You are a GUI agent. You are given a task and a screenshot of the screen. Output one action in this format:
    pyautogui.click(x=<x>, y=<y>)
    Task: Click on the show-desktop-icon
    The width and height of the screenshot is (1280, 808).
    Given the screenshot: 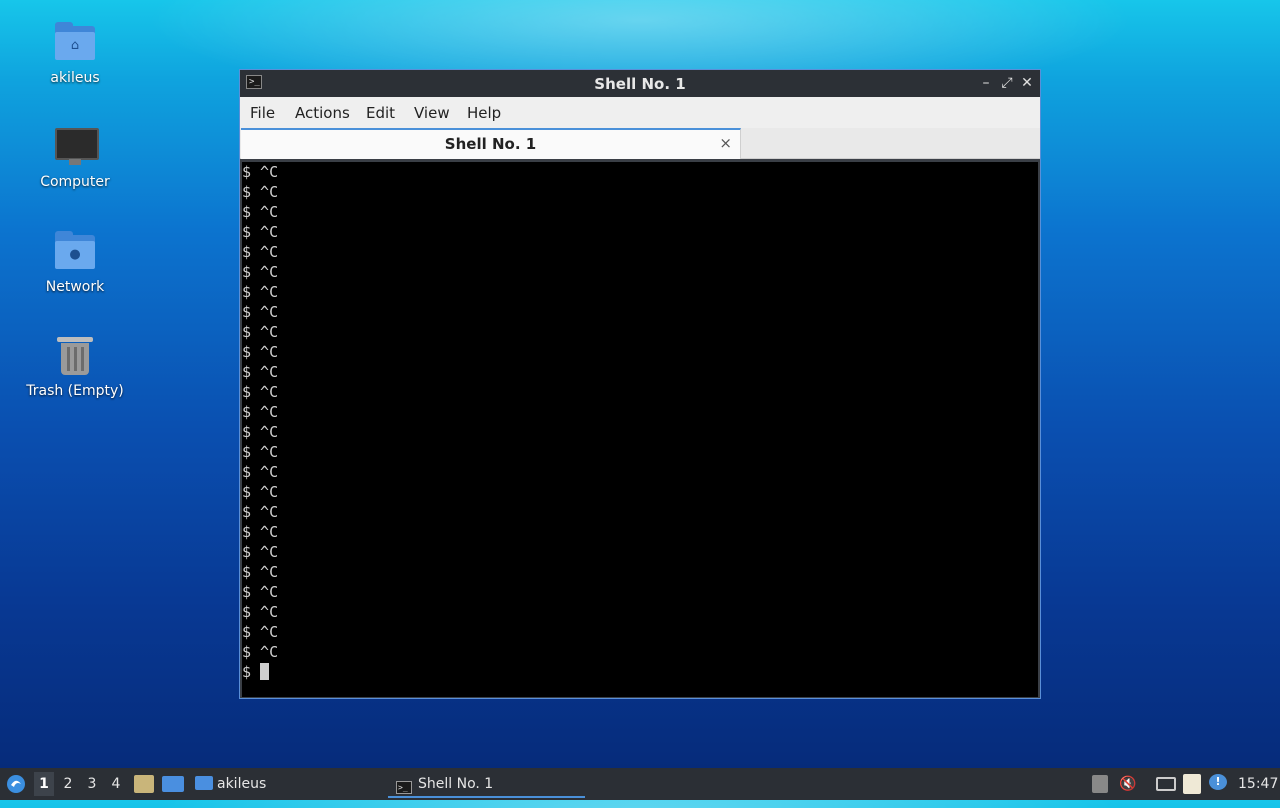 What is the action you would take?
    pyautogui.click(x=173, y=784)
    